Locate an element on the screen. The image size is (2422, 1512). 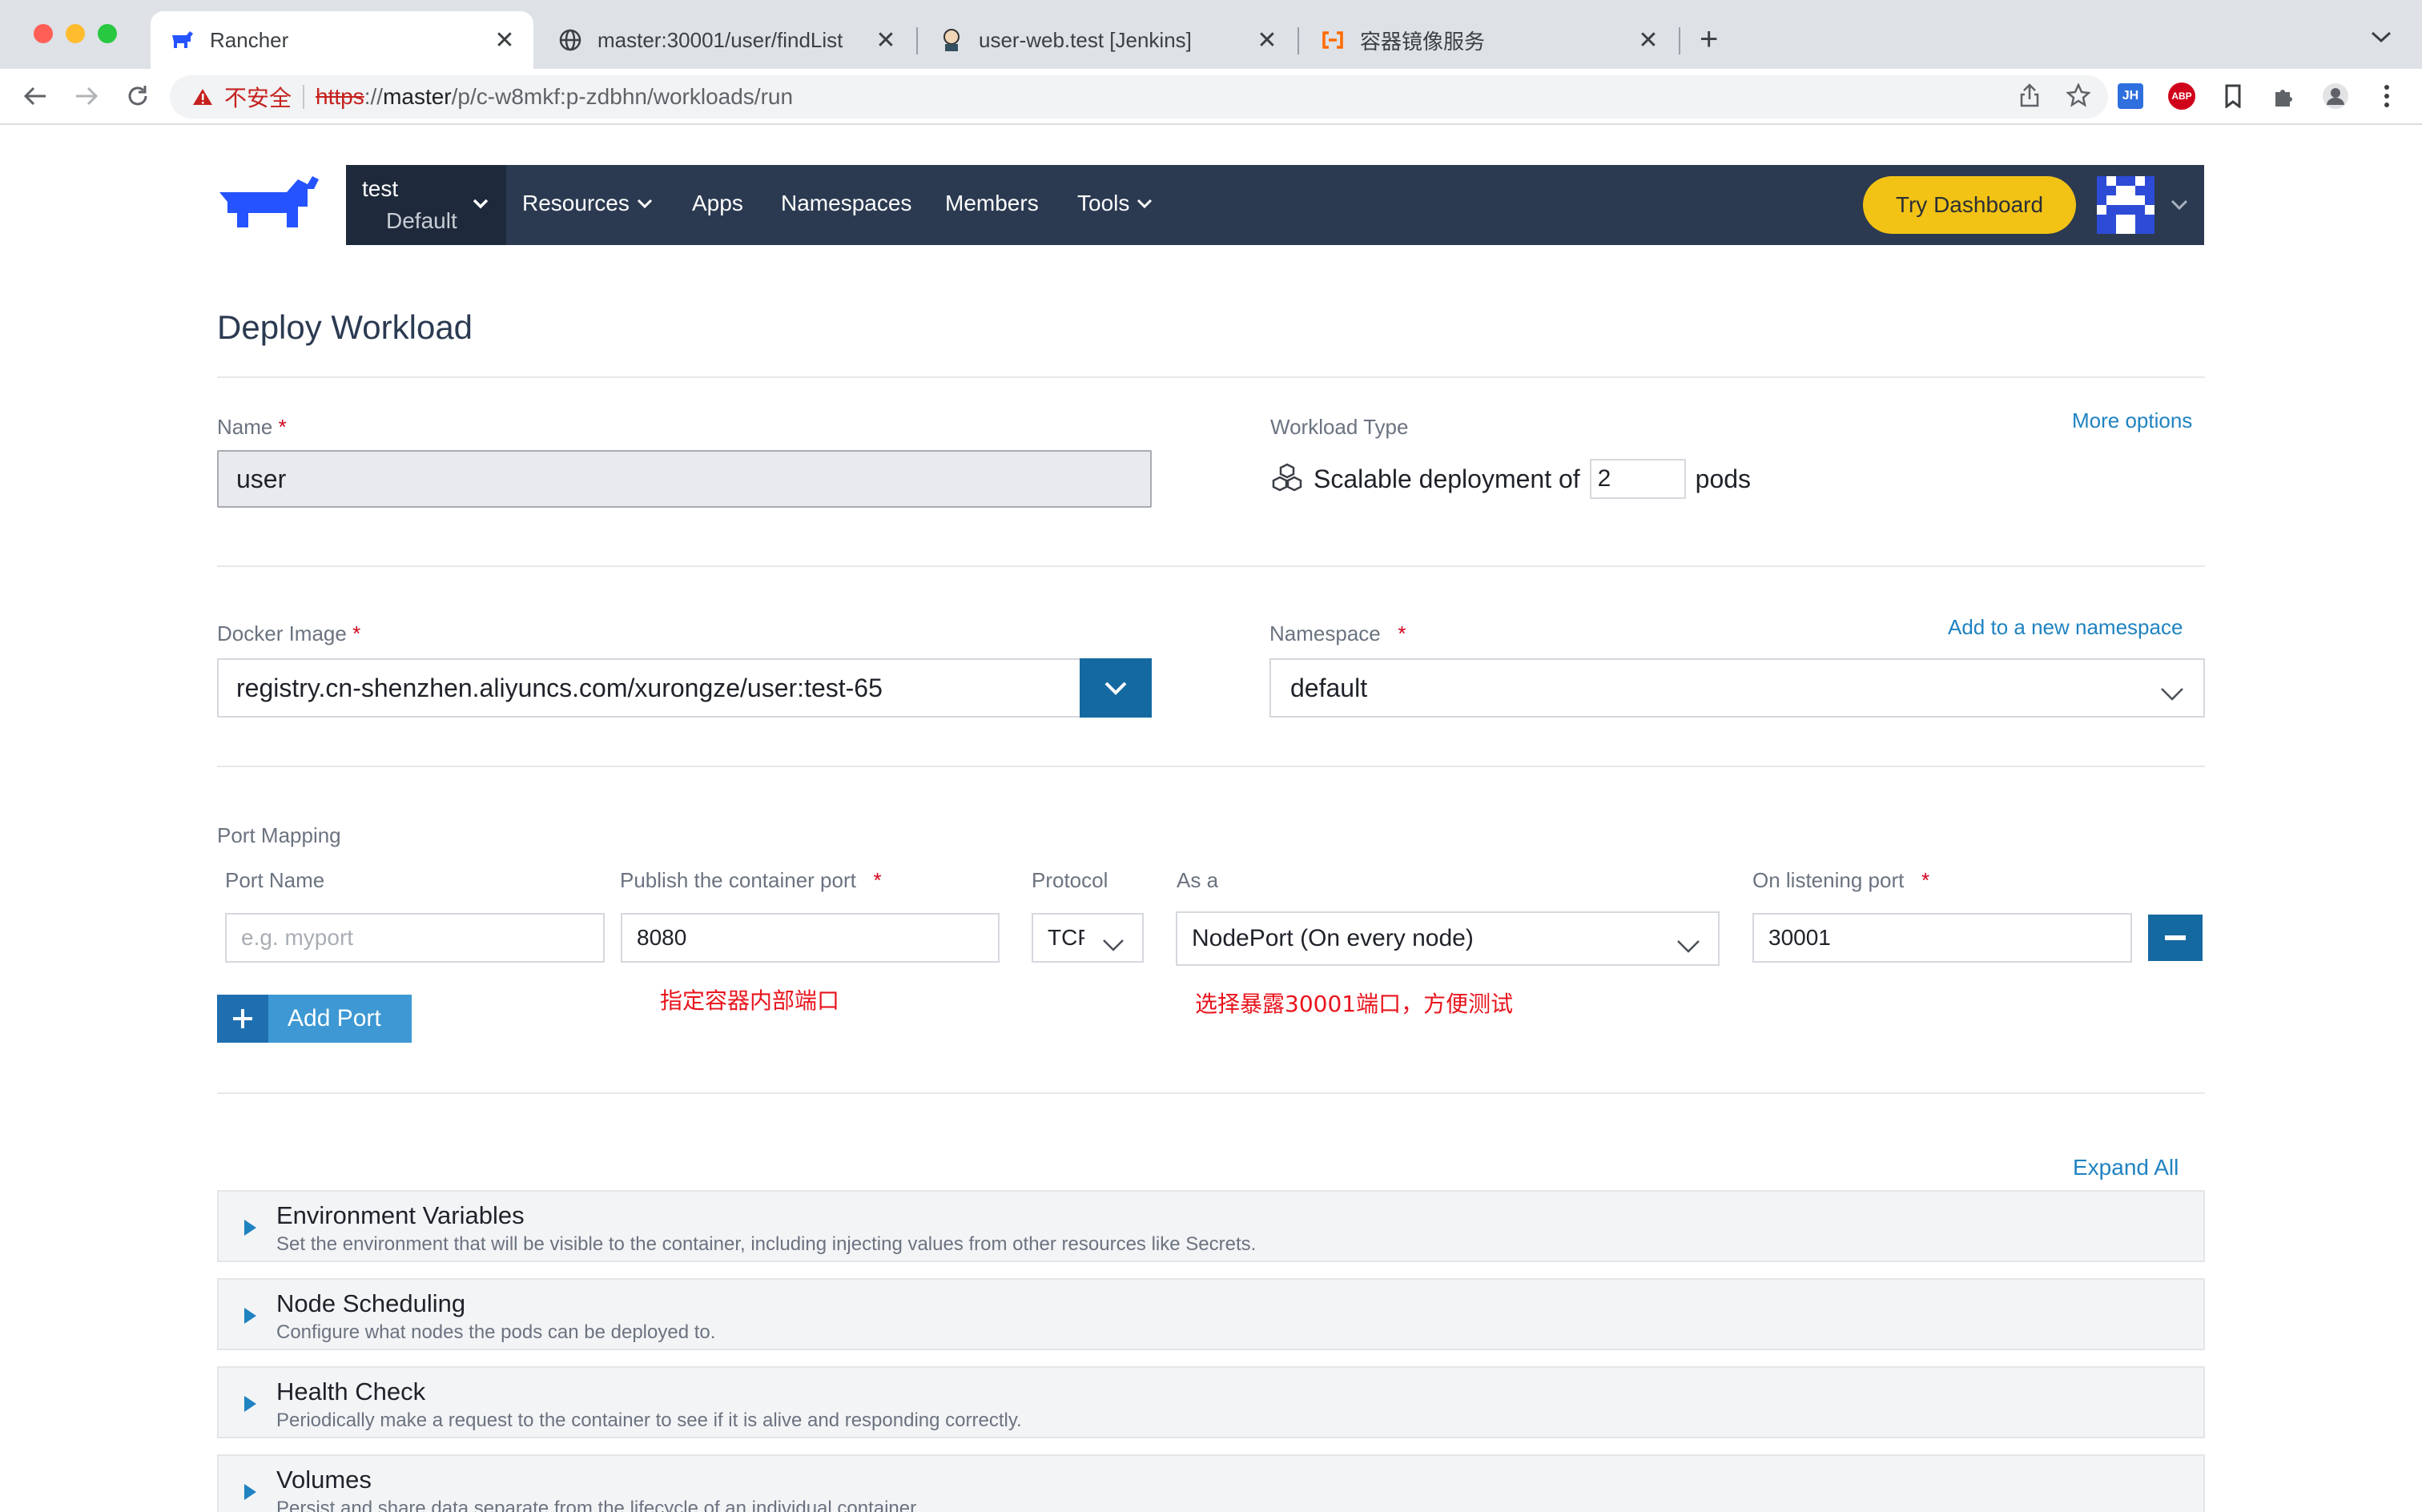
jh-extension-icon: JH is located at coordinates (2130, 96).